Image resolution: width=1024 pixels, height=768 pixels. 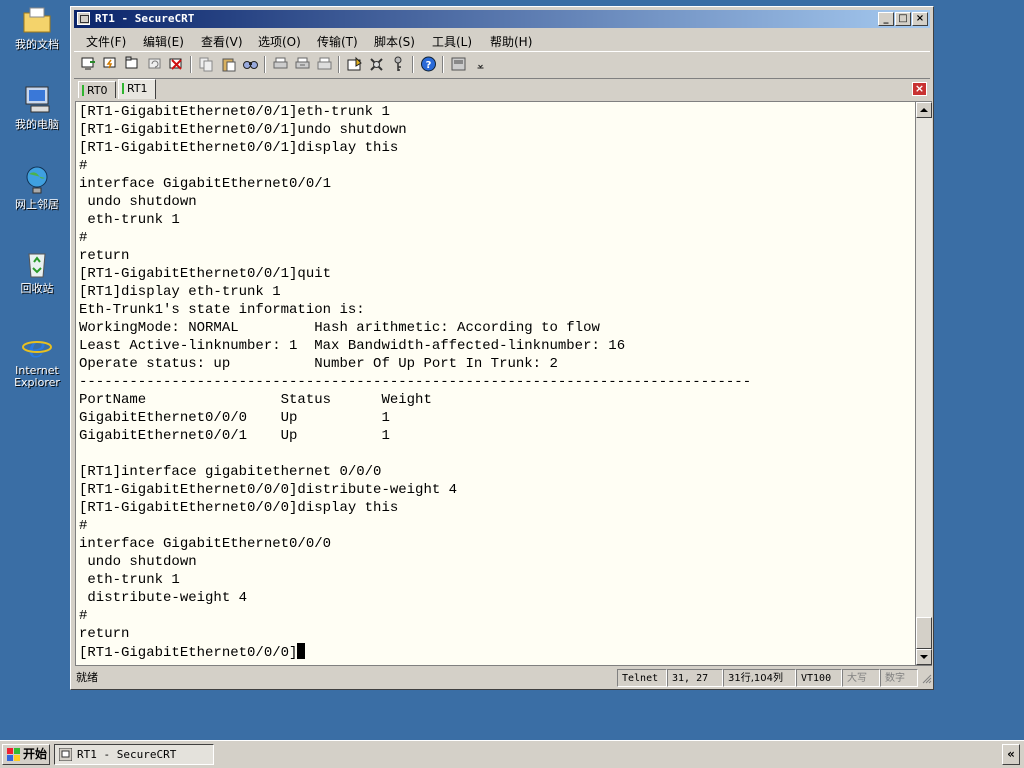 I want to click on computer-icon, so click(x=37, y=100).